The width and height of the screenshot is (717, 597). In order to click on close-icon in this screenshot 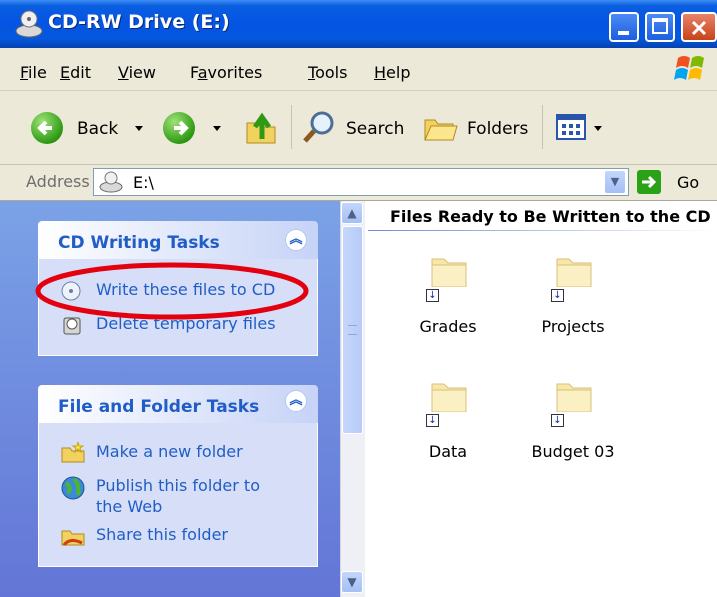, I will do `click(699, 28)`.